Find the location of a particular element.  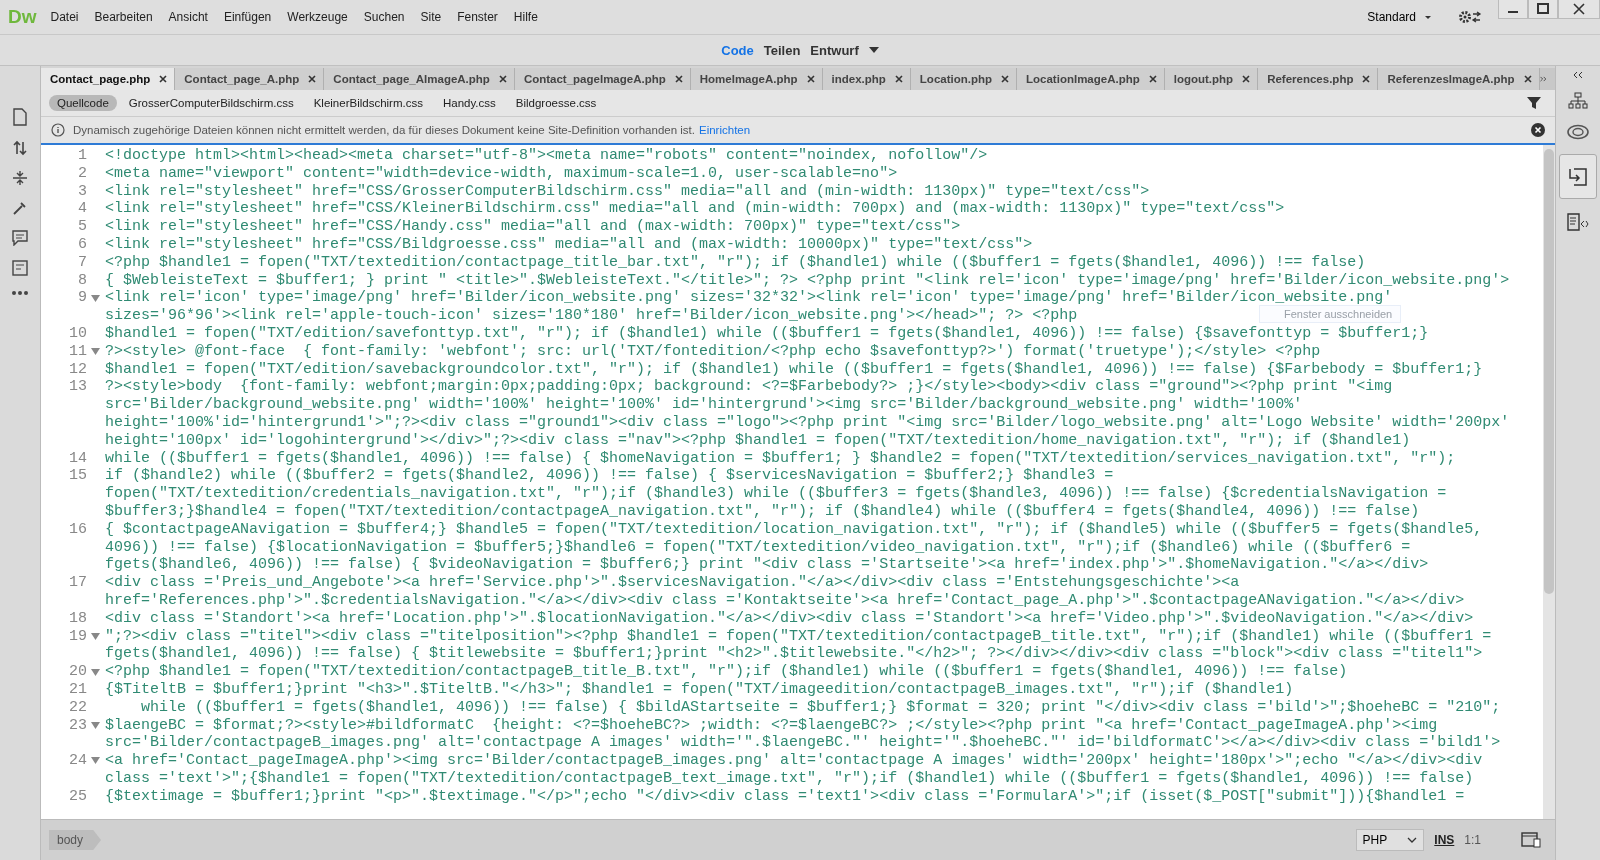

more-icon is located at coordinates (20, 293).